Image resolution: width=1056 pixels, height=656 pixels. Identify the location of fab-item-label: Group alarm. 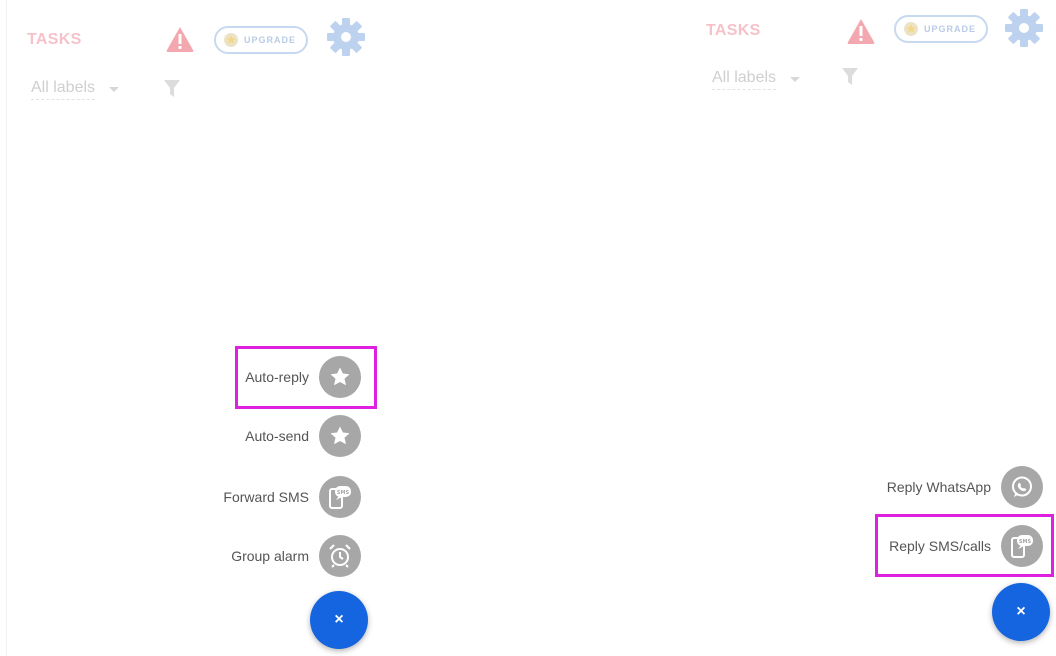
(270, 556).